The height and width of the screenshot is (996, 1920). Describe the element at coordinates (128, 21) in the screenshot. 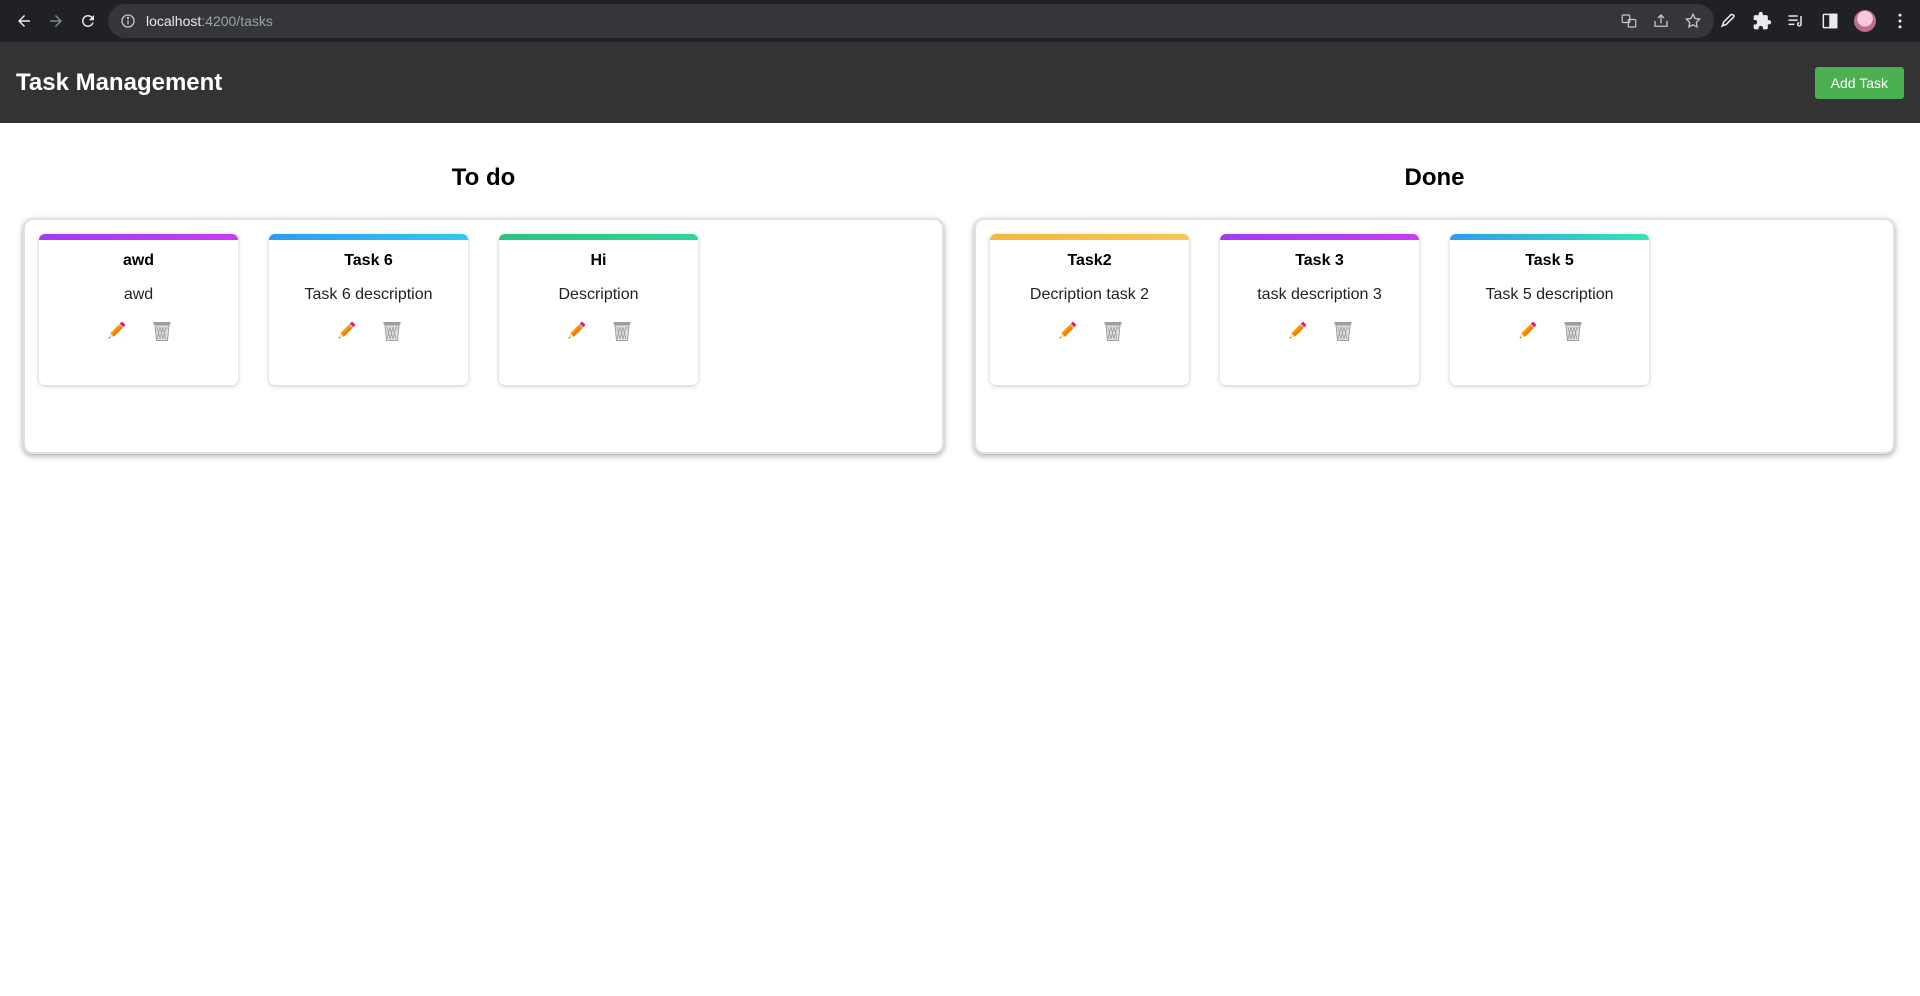

I see `site-info-icon` at that location.